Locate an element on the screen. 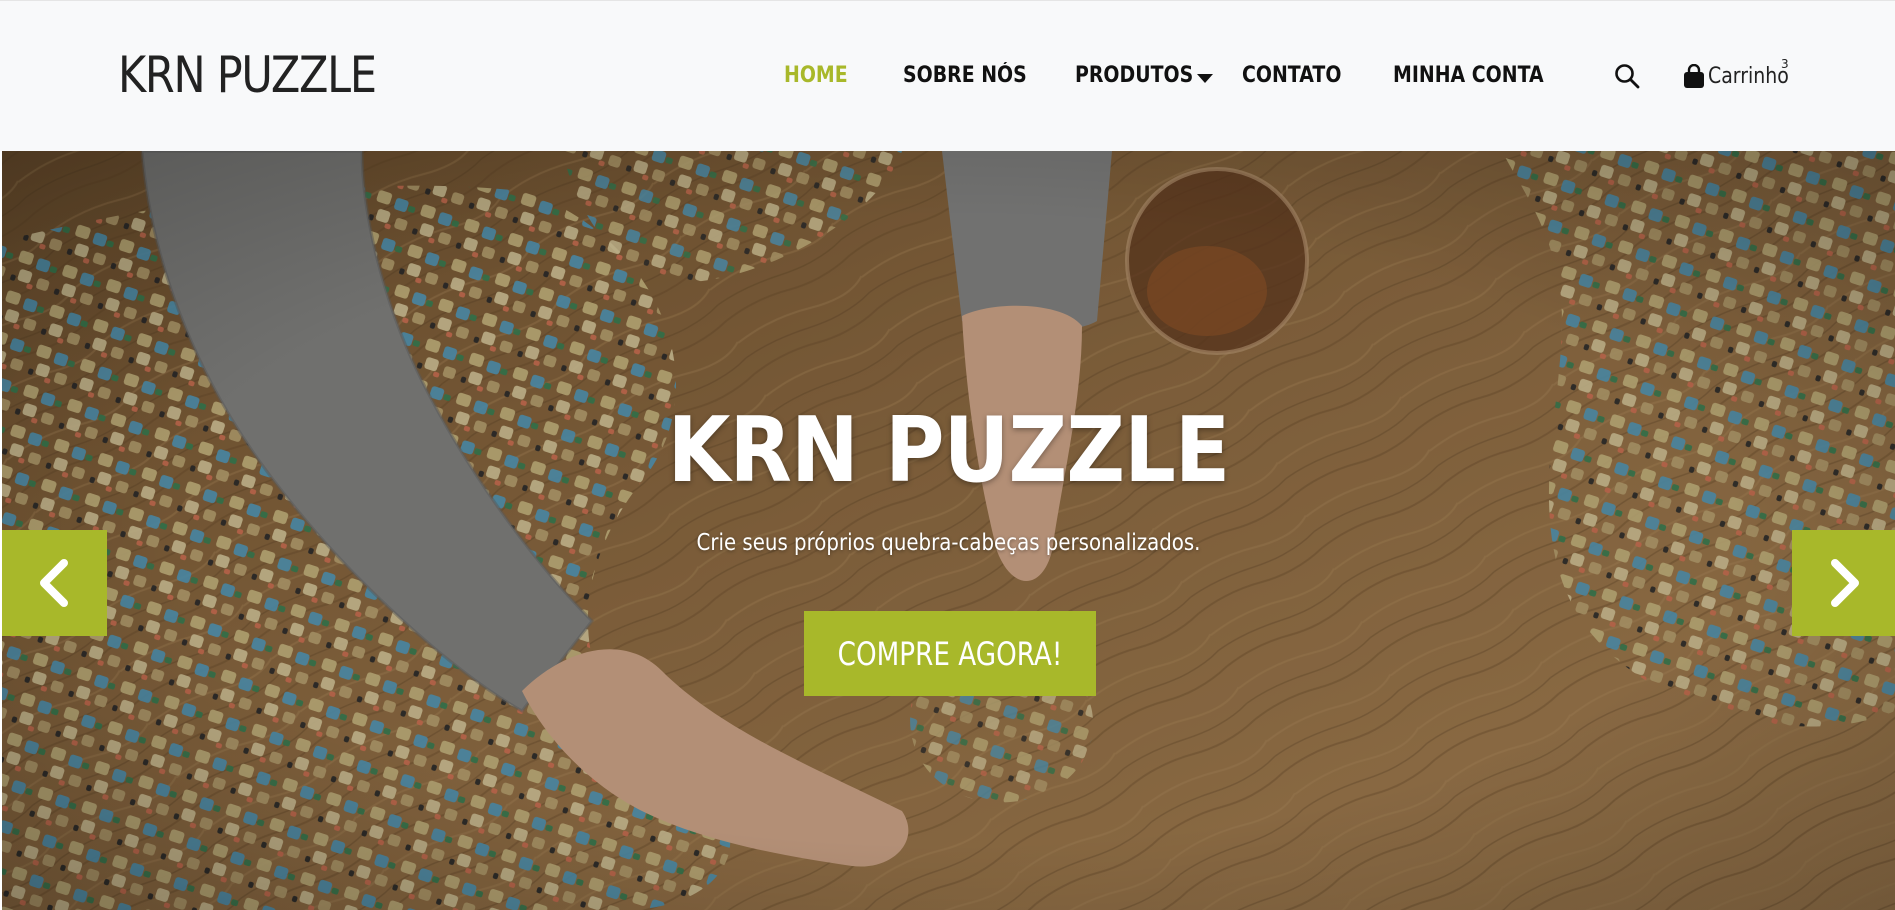 The width and height of the screenshot is (1895, 910). shop-now-button: COMPRE AGORA! is located at coordinates (950, 653).